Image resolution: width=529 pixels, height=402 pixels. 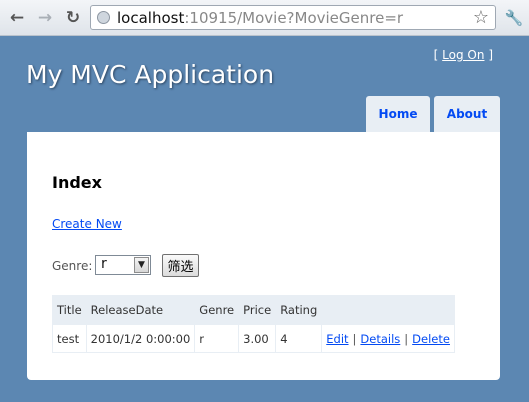 What do you see at coordinates (490, 55) in the screenshot?
I see `login-bracket-close: ]` at bounding box center [490, 55].